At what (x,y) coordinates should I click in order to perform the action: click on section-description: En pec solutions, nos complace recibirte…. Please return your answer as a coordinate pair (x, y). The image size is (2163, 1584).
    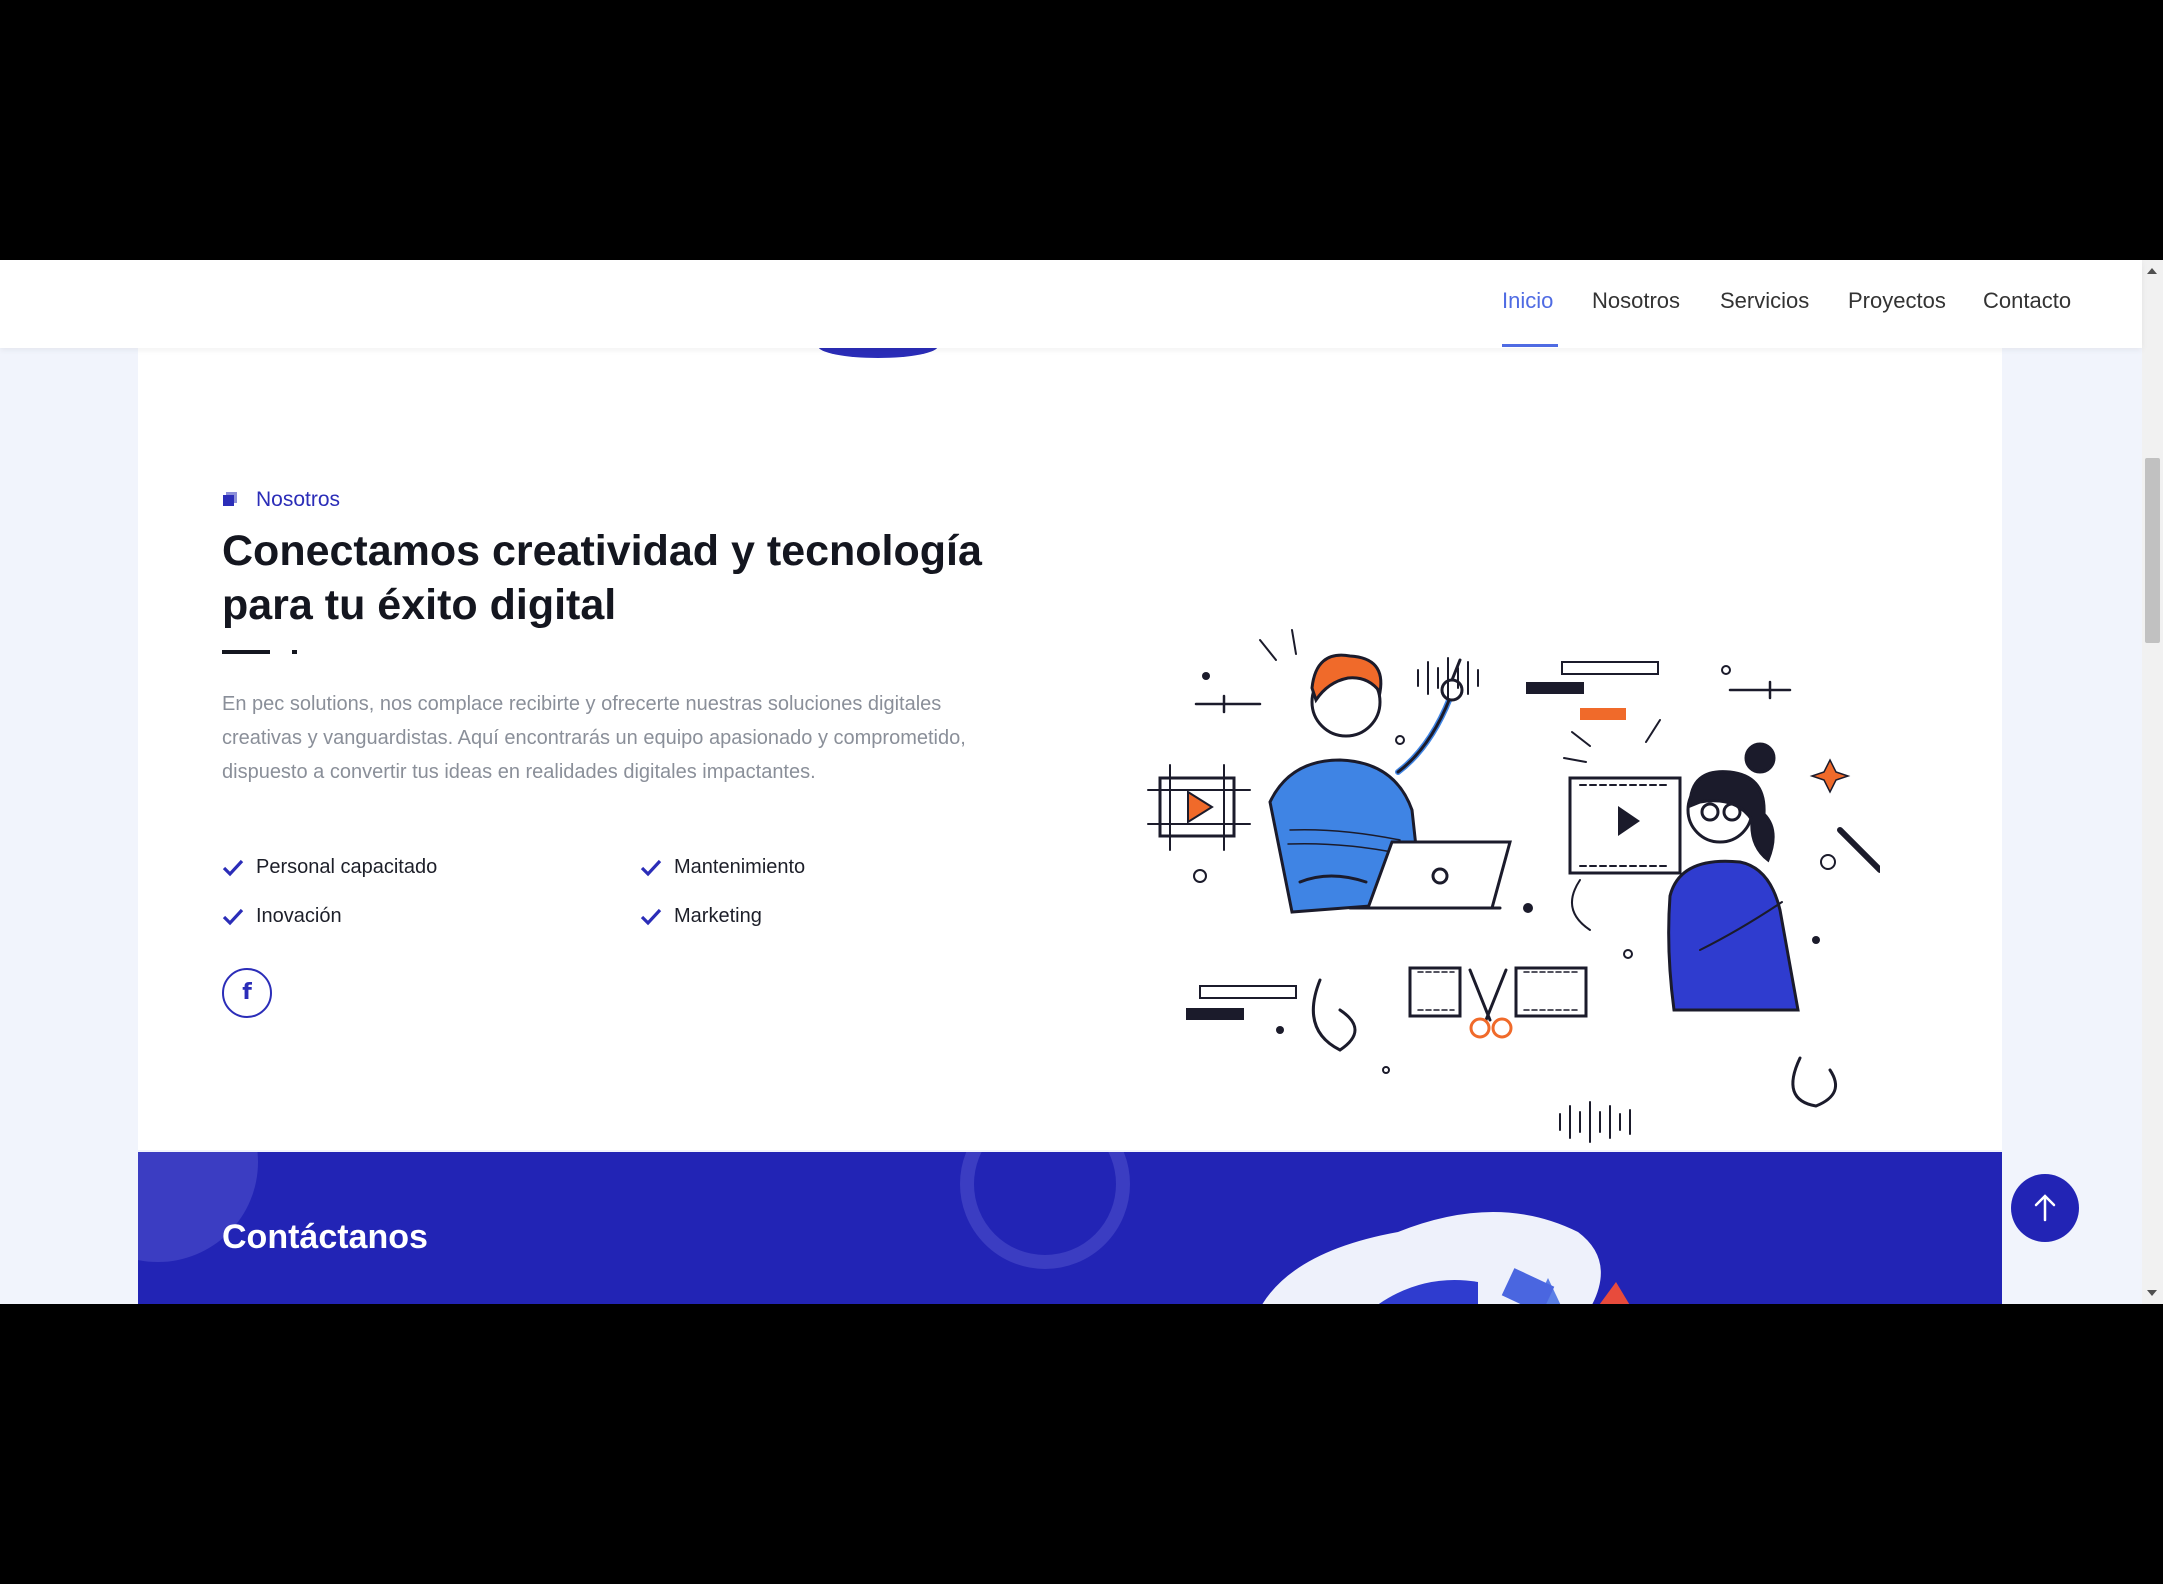
    Looking at the image, I should click on (594, 738).